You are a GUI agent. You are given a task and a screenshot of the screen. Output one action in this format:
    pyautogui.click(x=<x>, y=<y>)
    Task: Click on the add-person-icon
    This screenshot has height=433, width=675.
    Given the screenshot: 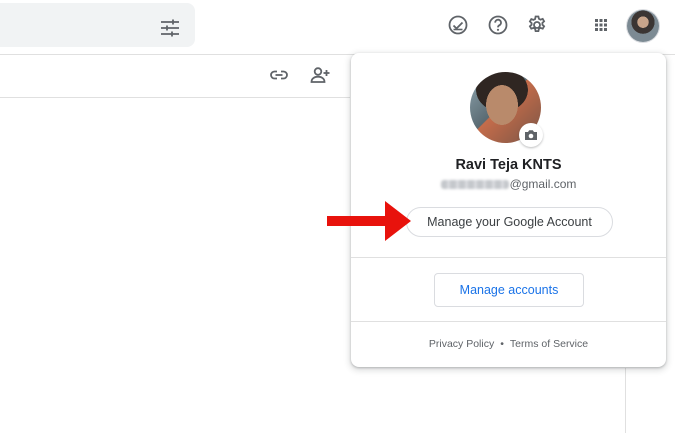 What is the action you would take?
    pyautogui.click(x=320, y=75)
    